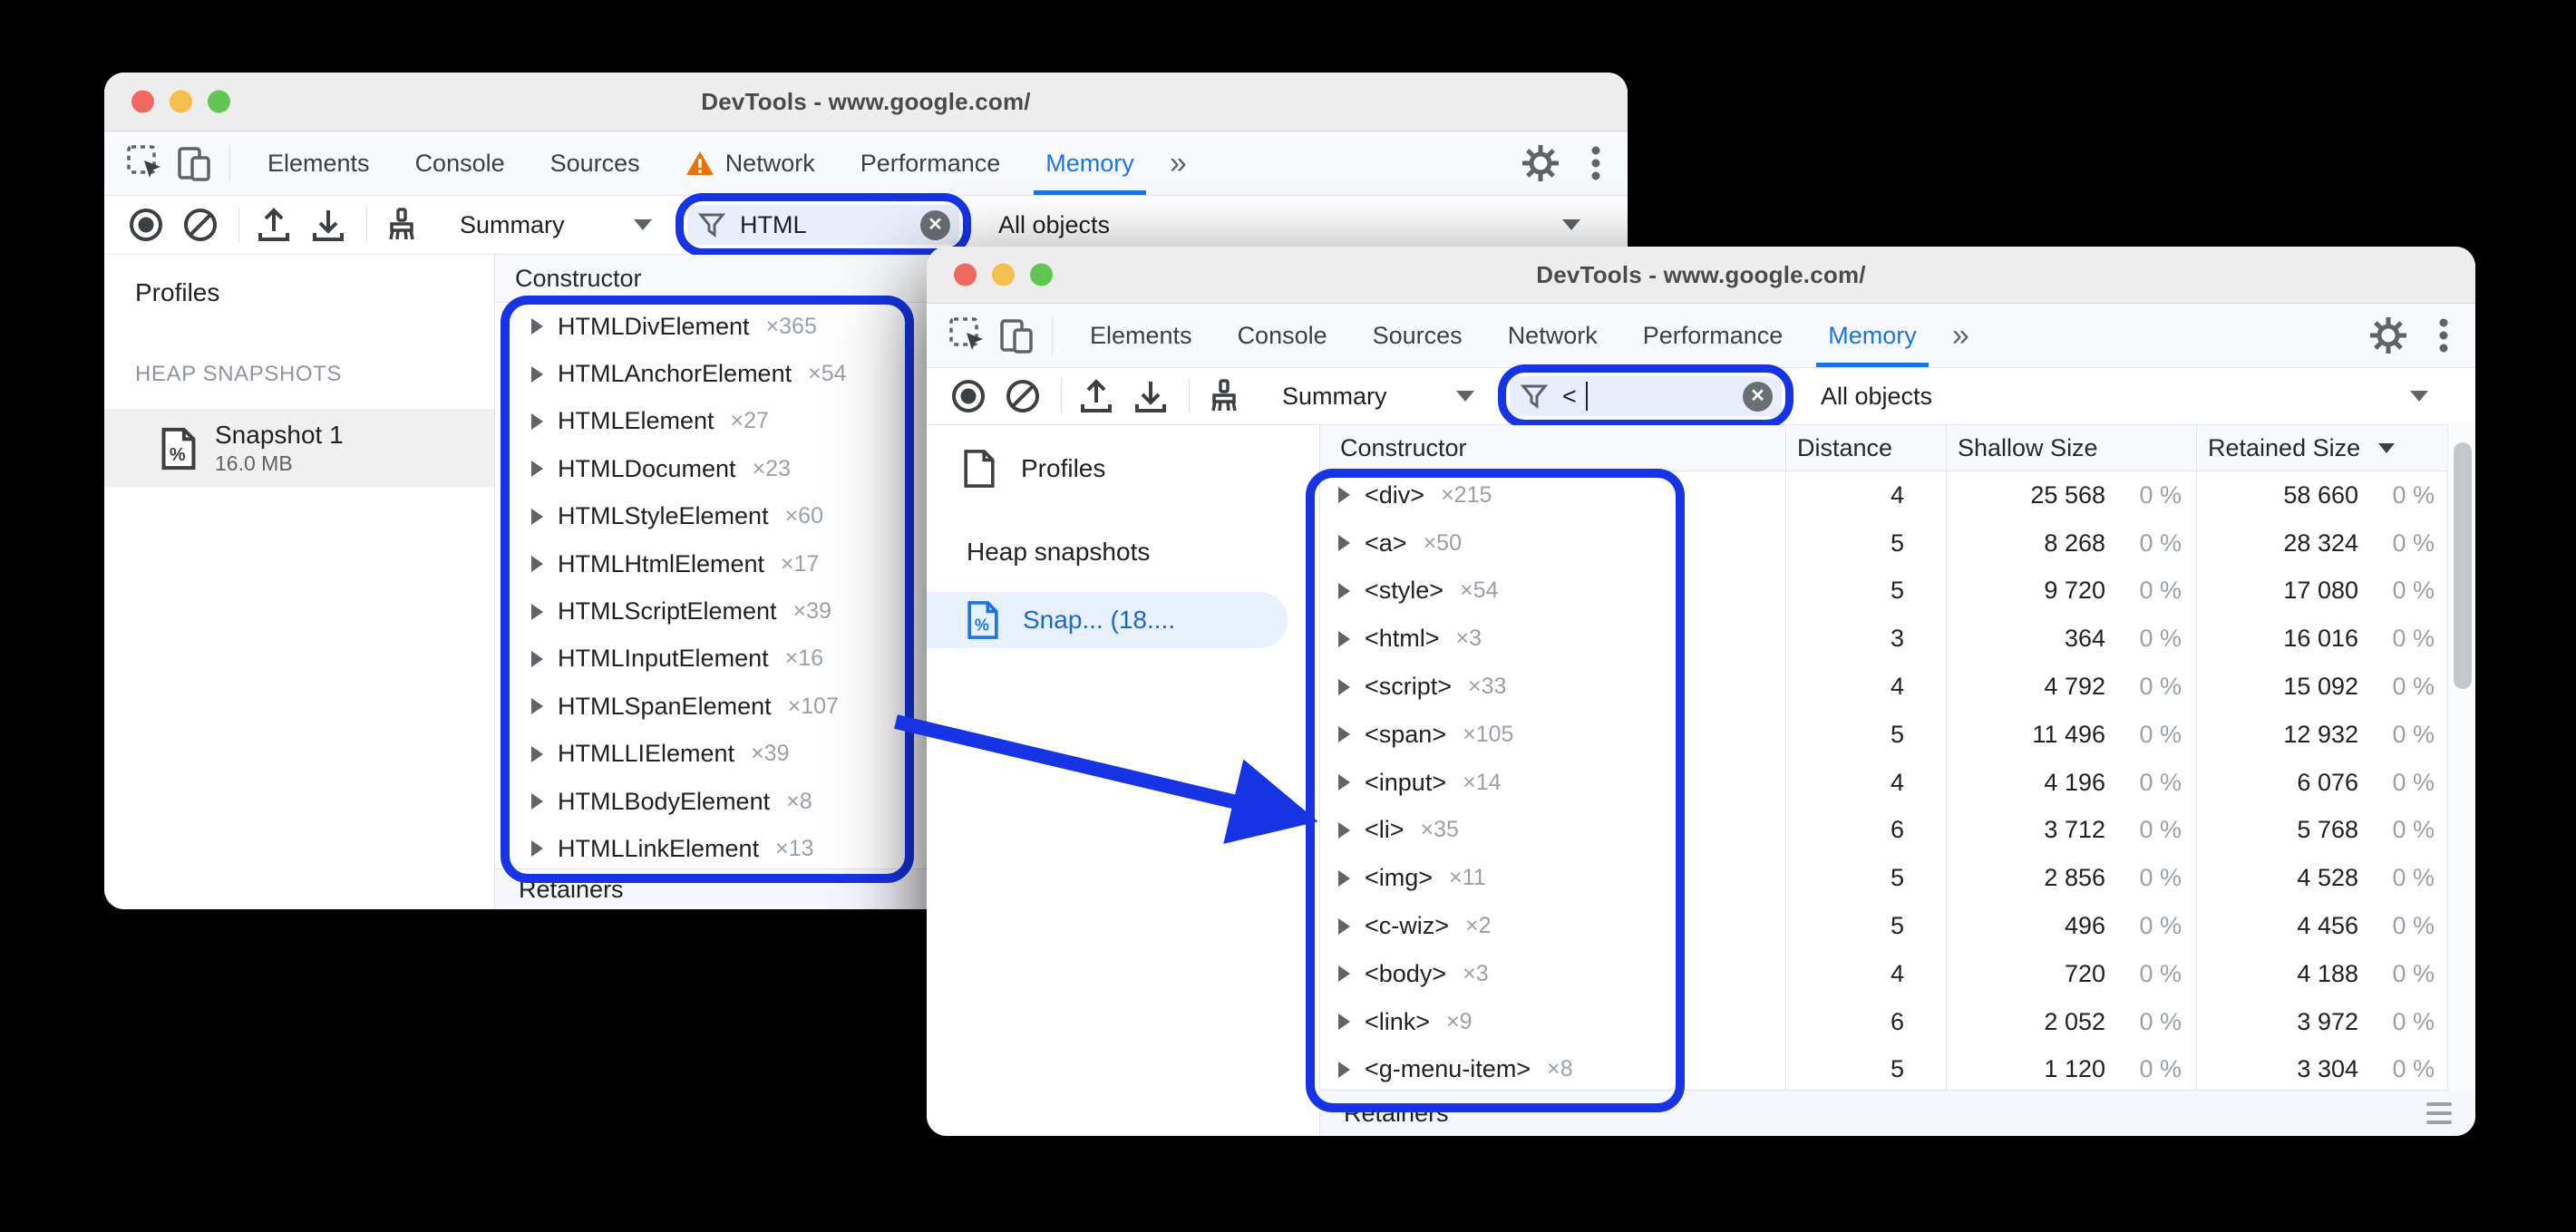 This screenshot has height=1232, width=2576. Describe the element at coordinates (2439, 1113) in the screenshot. I see `hamburger-icon` at that location.